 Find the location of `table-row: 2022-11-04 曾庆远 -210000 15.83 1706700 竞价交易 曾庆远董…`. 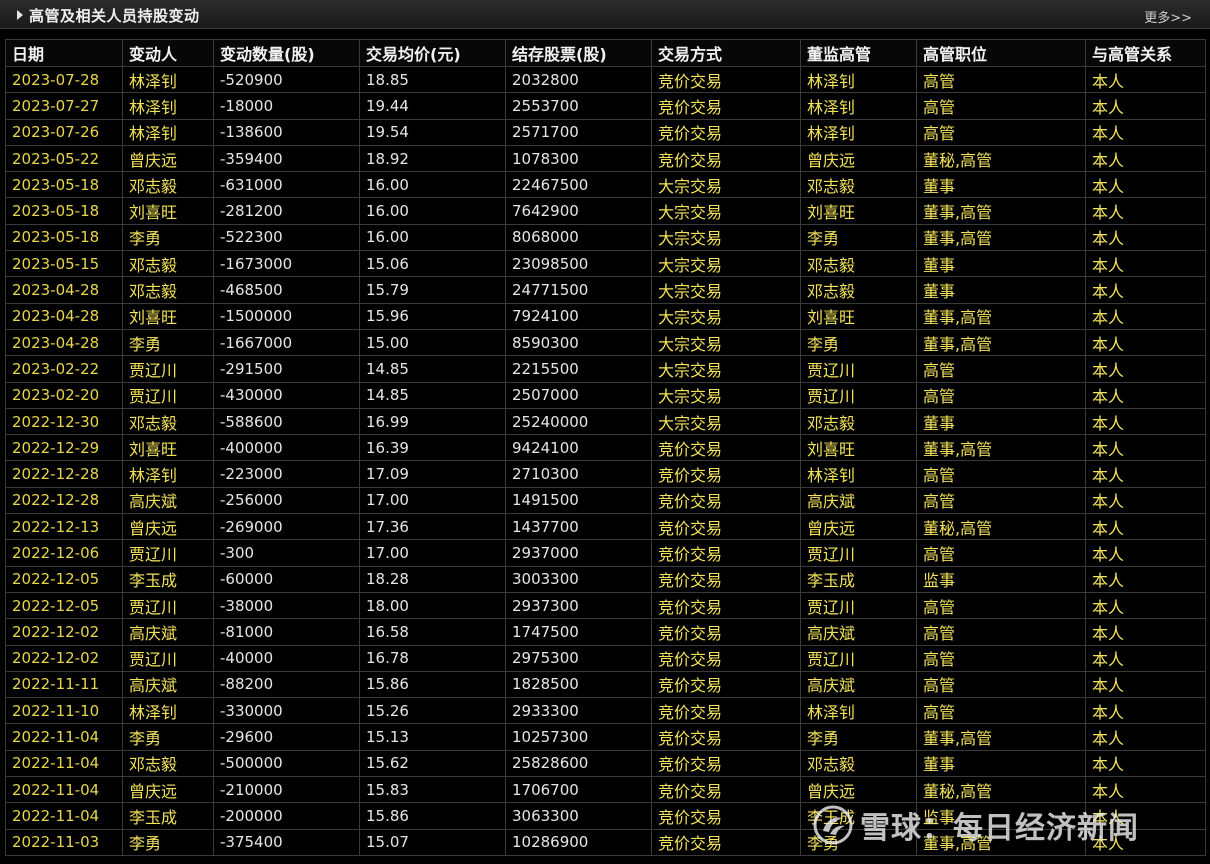

table-row: 2022-11-04 曾庆远 -210000 15.83 1706700 竞价交易 曾庆远董… is located at coordinates (605, 790).